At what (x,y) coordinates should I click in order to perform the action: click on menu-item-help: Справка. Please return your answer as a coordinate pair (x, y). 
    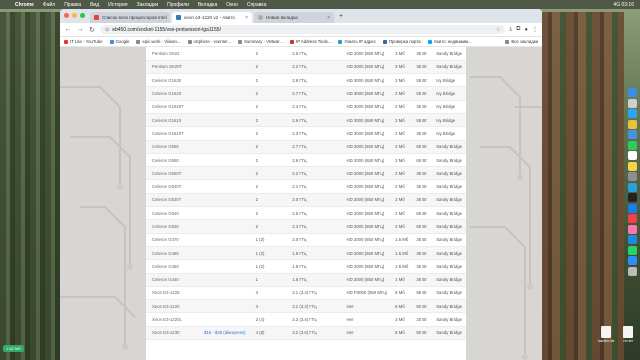
    Looking at the image, I should click on (257, 5).